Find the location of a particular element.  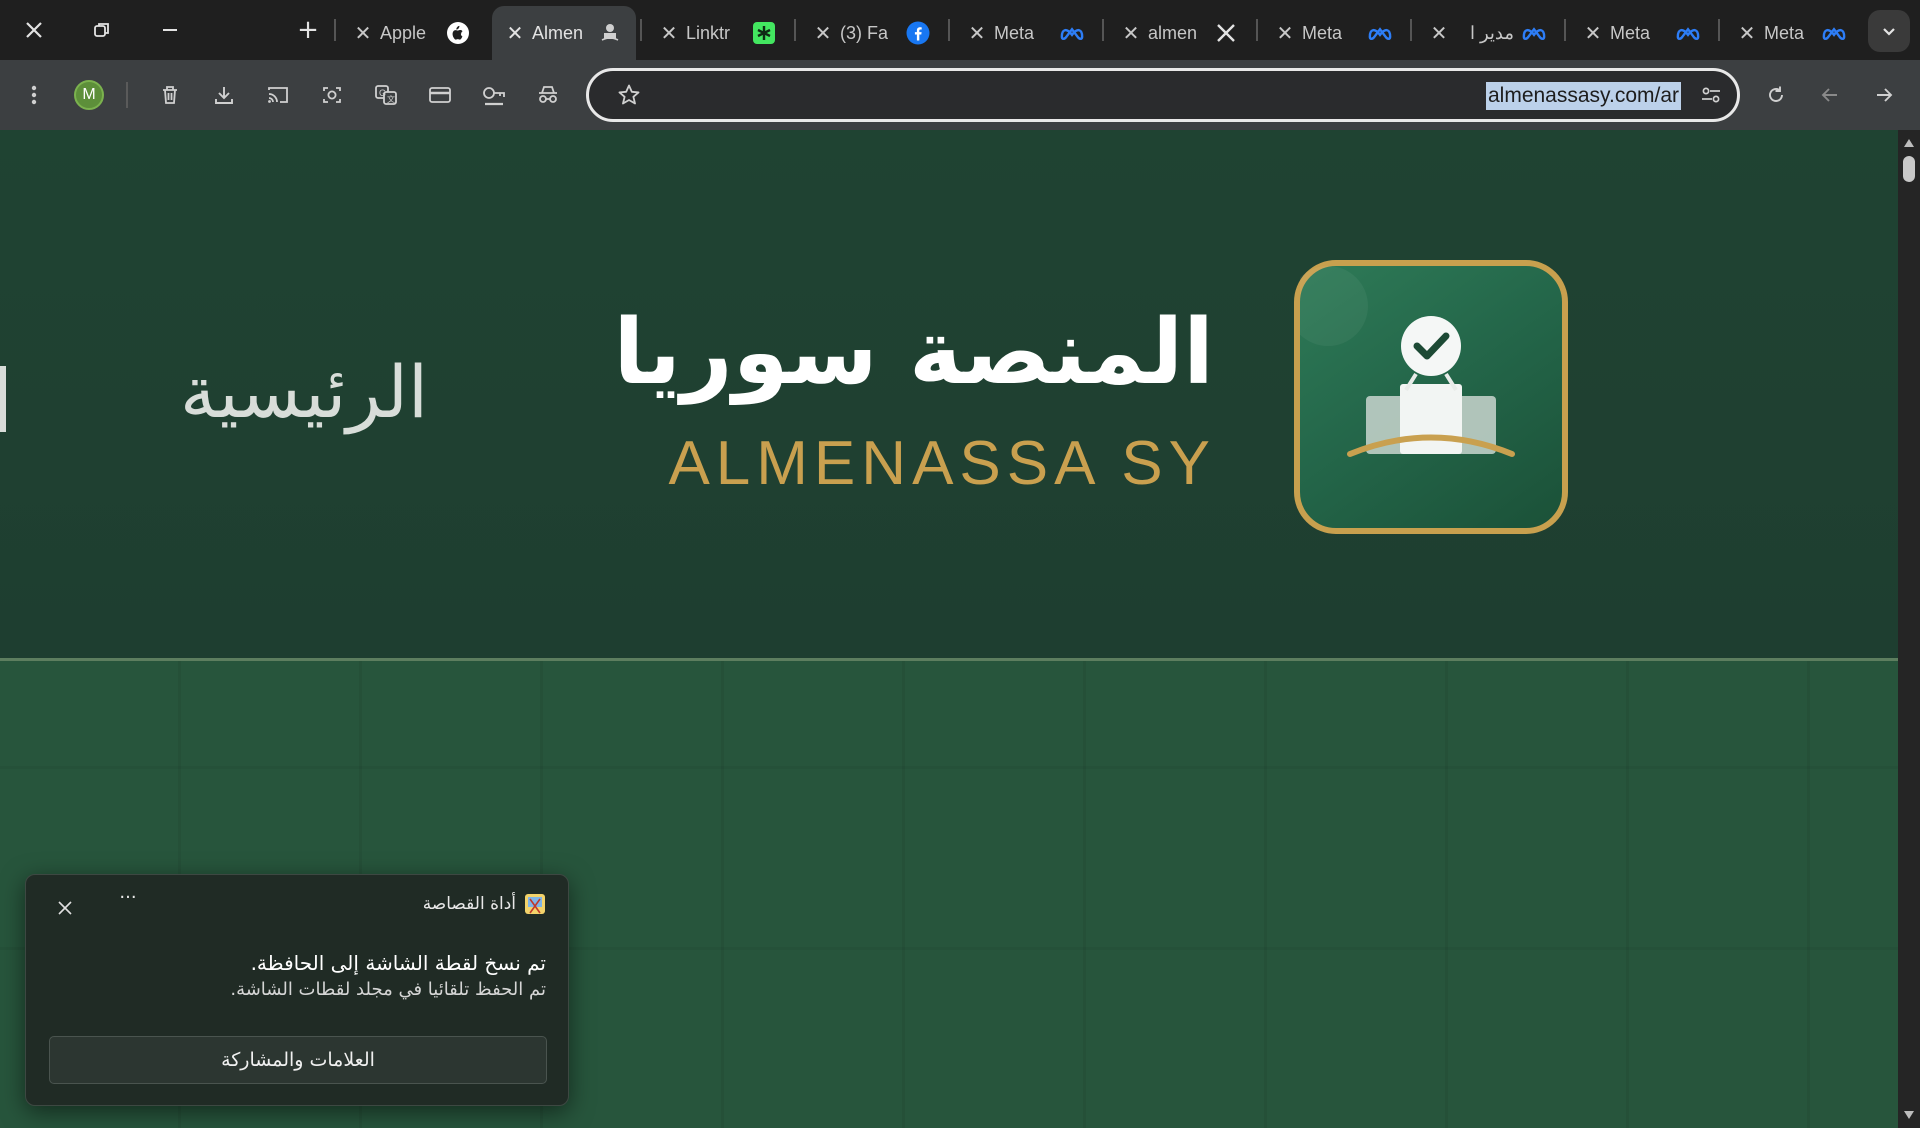

scroll-up-button is located at coordinates (1909, 143).